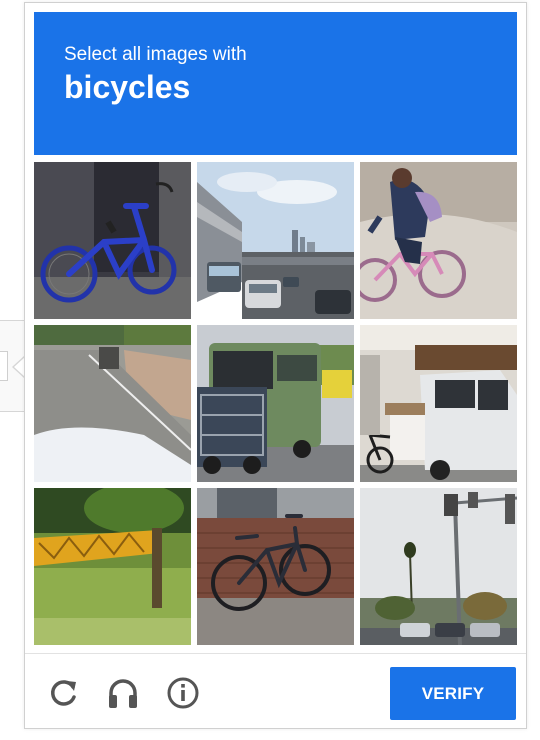 The image size is (540, 740). What do you see at coordinates (64, 693) in the screenshot?
I see `reload-icon` at bounding box center [64, 693].